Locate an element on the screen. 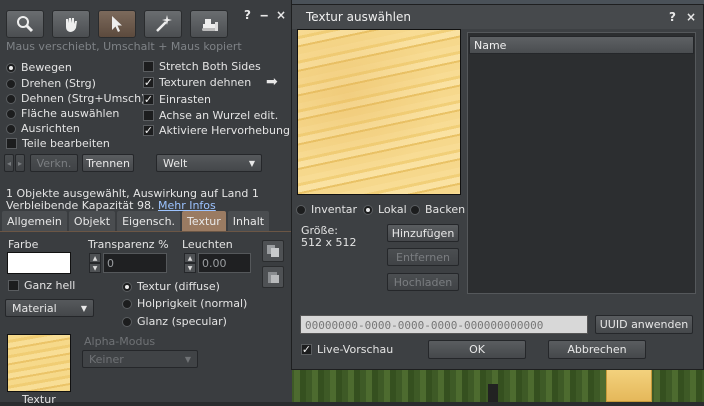  create-tool-button is located at coordinates (163, 24).